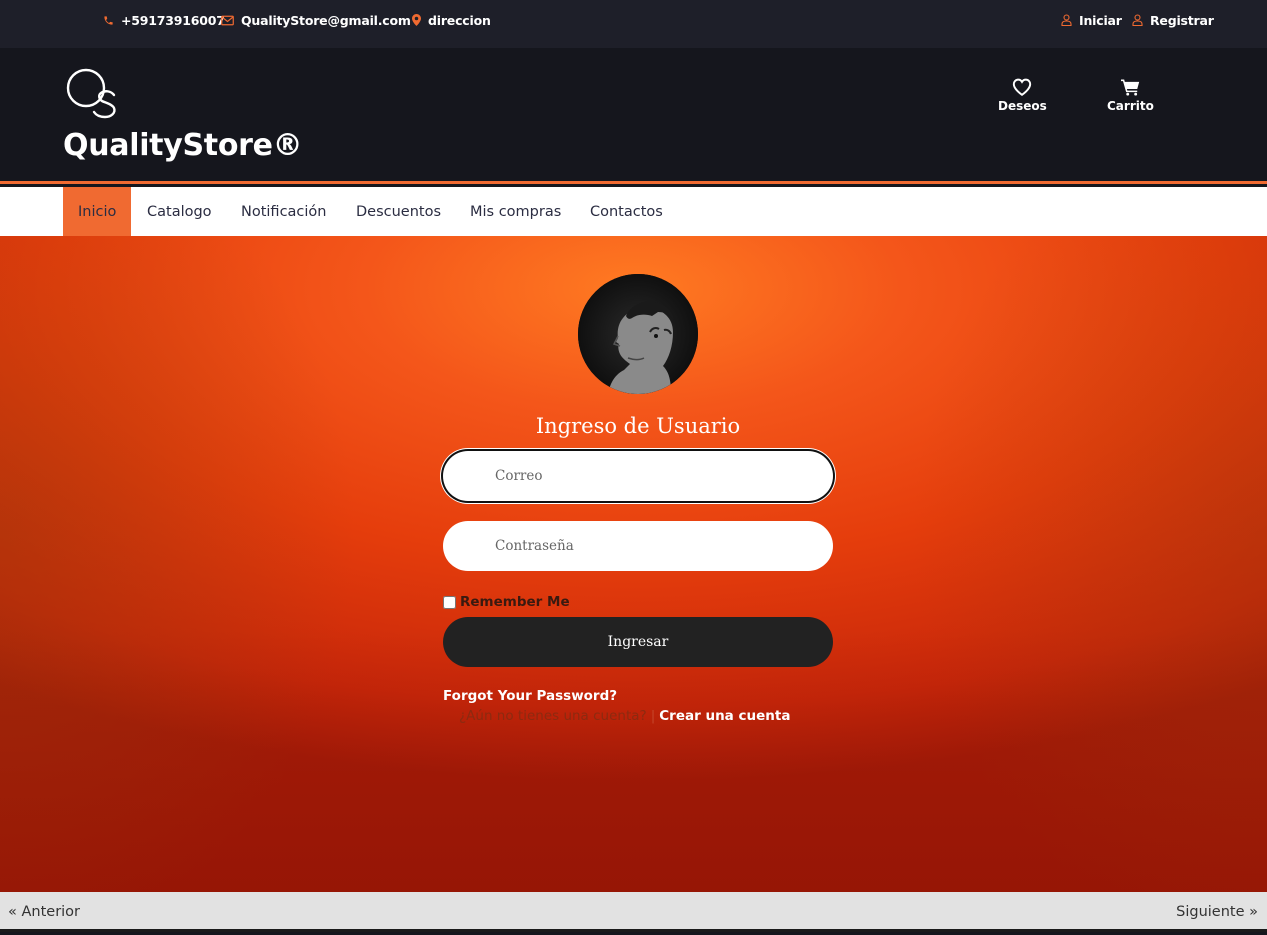 This screenshot has height=935, width=1267. What do you see at coordinates (515, 211) in the screenshot?
I see `nav-item-mis-compras: Mis compras` at bounding box center [515, 211].